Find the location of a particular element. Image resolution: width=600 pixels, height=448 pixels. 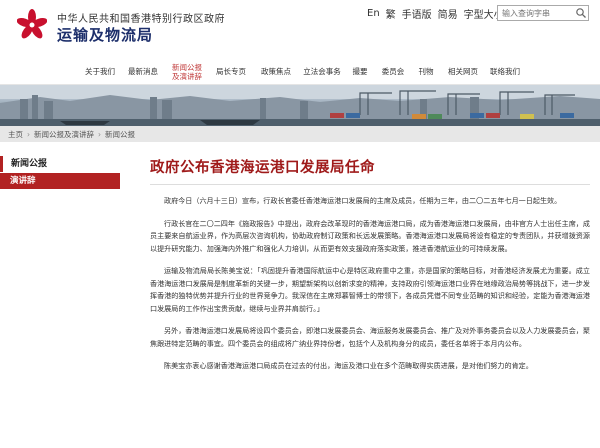

sidebar: 新闻公报 演讲辞 is located at coordinates (60, 172).